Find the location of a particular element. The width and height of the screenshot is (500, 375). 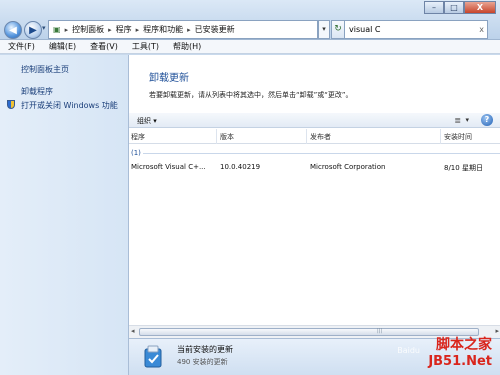

shield-icon is located at coordinates (11, 104).